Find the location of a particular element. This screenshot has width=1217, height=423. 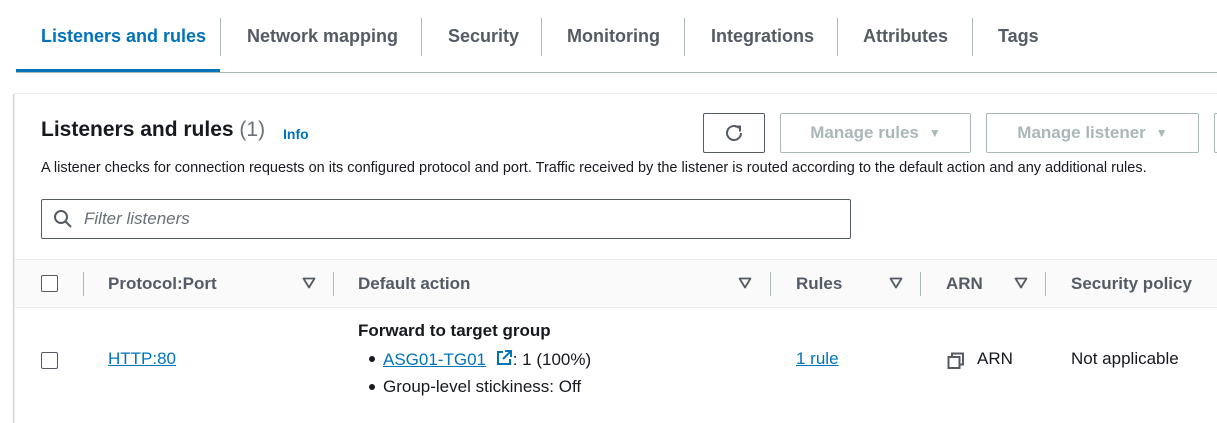

panel-title-text: Listeners and rules is located at coordinates (137, 129).